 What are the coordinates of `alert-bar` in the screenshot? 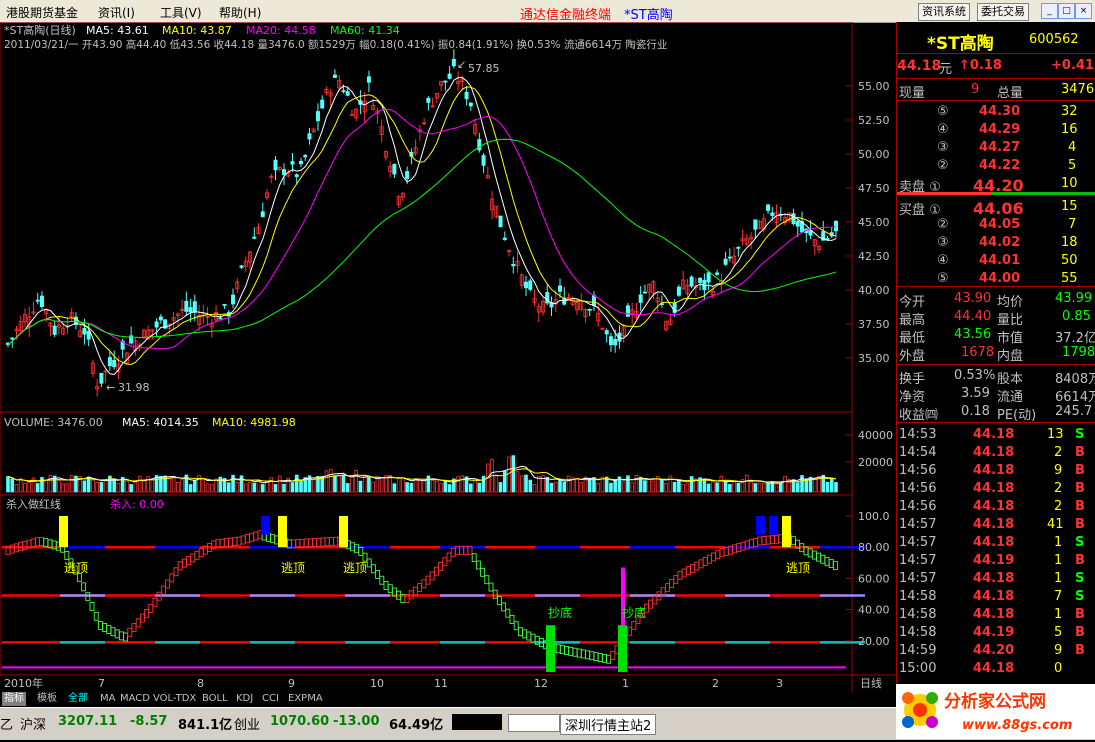 It's located at (265, 525).